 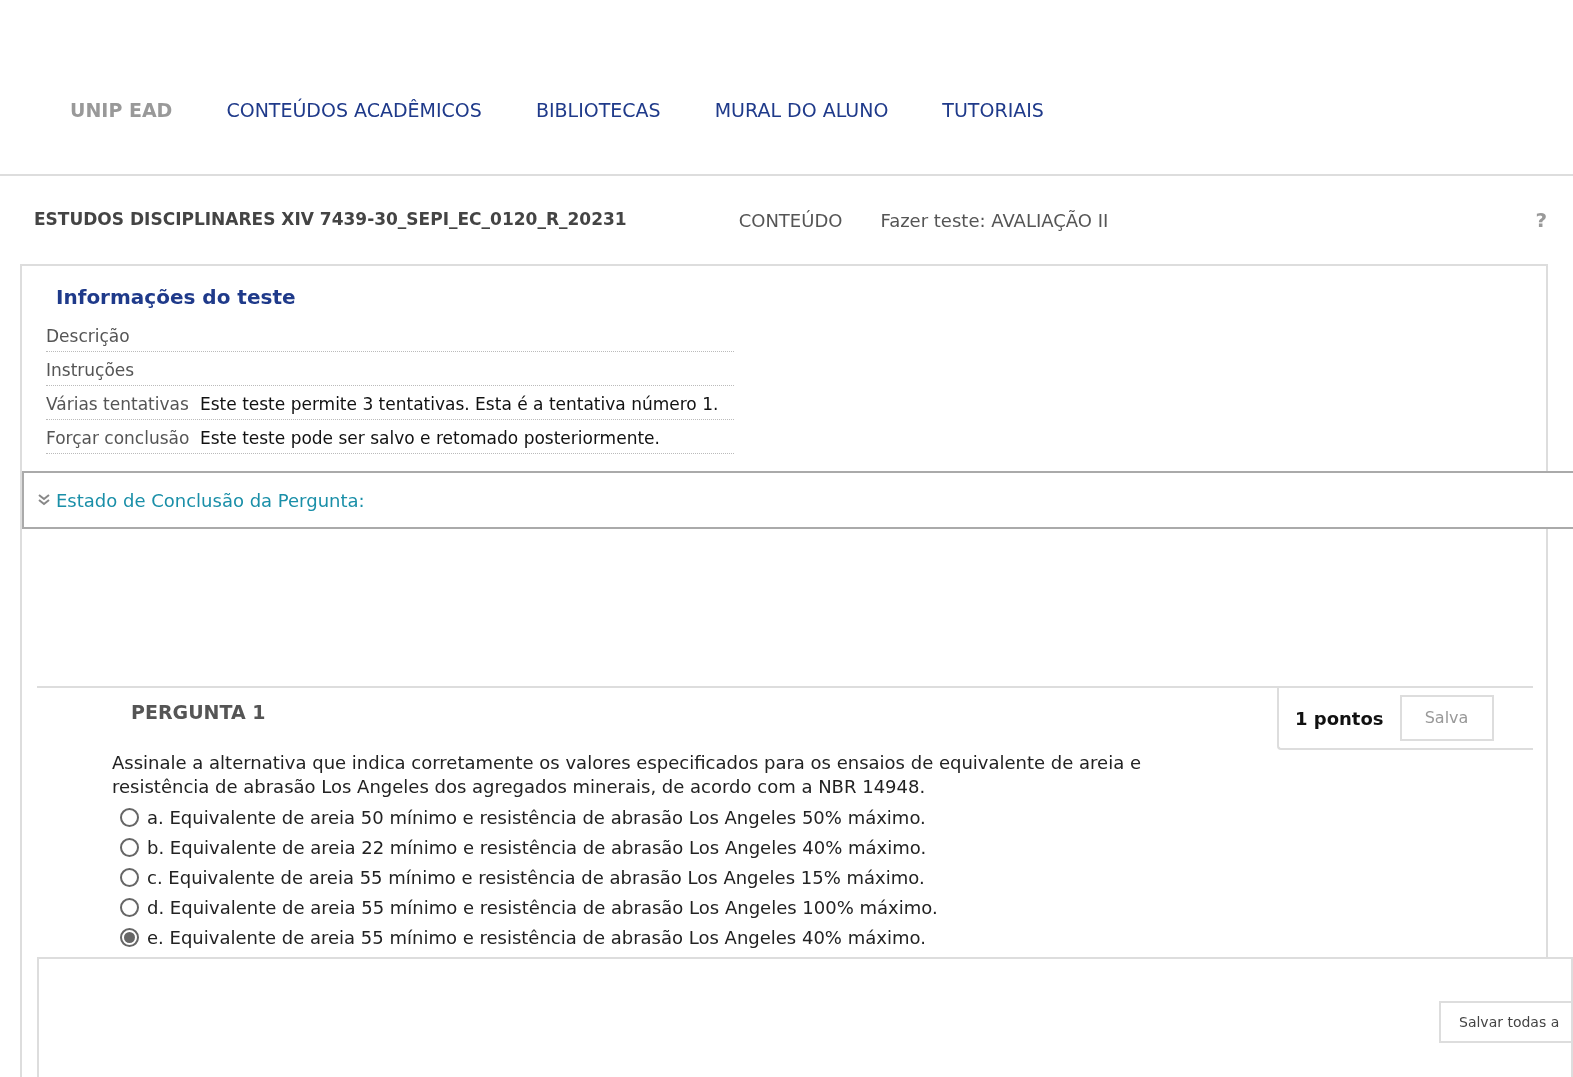 I want to click on points-label: 1 pontos, so click(x=1339, y=718).